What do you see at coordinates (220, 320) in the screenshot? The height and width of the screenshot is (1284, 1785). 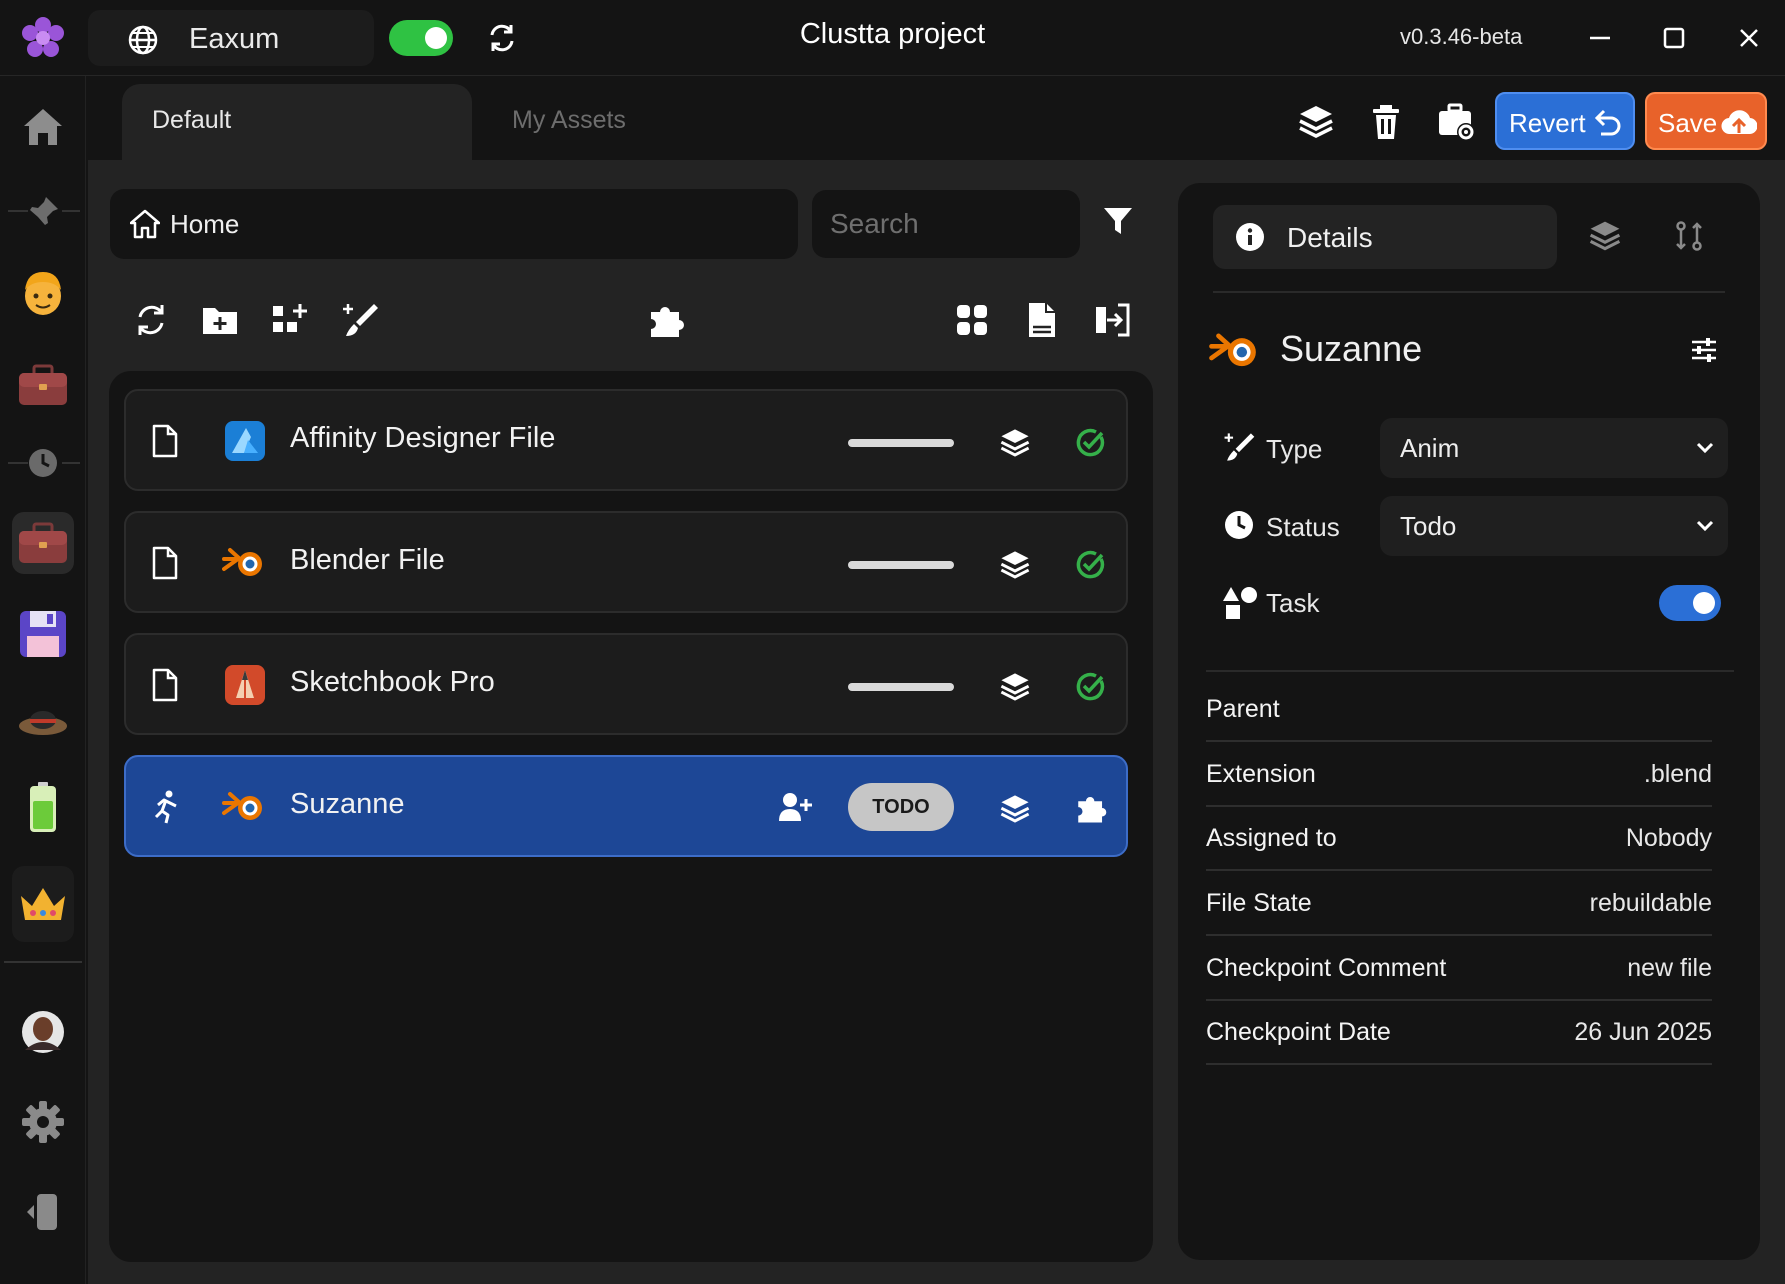 I see `add-folder-icon` at bounding box center [220, 320].